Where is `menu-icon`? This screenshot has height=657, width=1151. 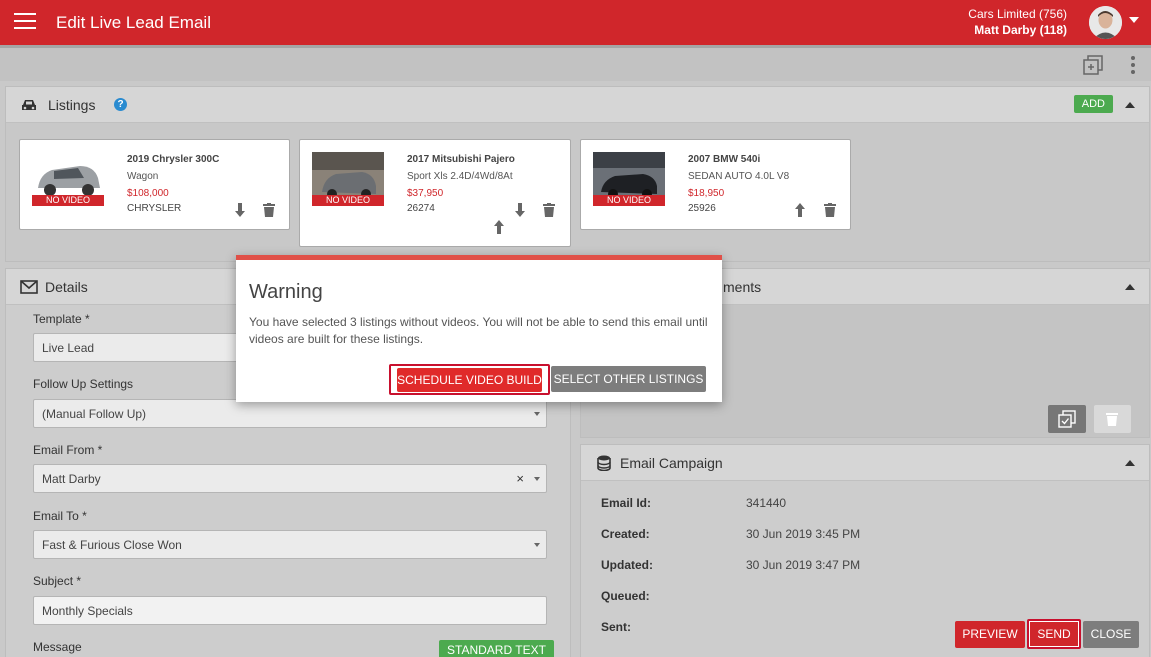 menu-icon is located at coordinates (25, 22).